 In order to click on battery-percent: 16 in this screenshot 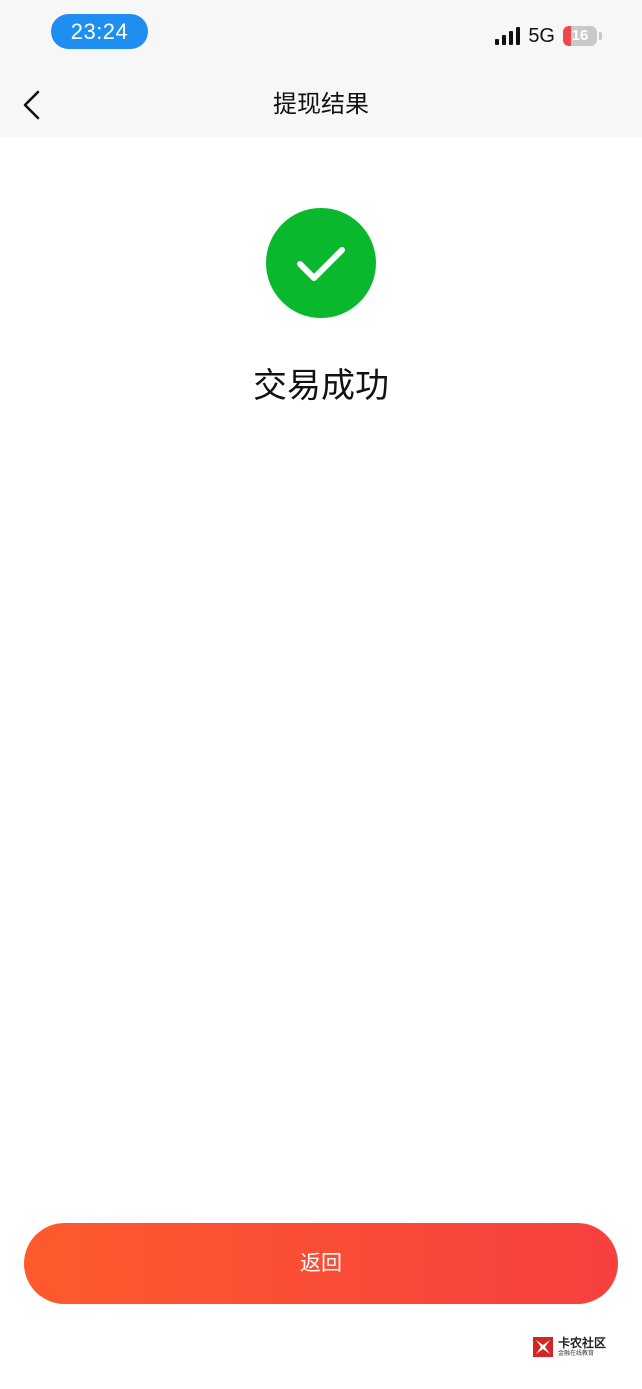, I will do `click(580, 35)`.